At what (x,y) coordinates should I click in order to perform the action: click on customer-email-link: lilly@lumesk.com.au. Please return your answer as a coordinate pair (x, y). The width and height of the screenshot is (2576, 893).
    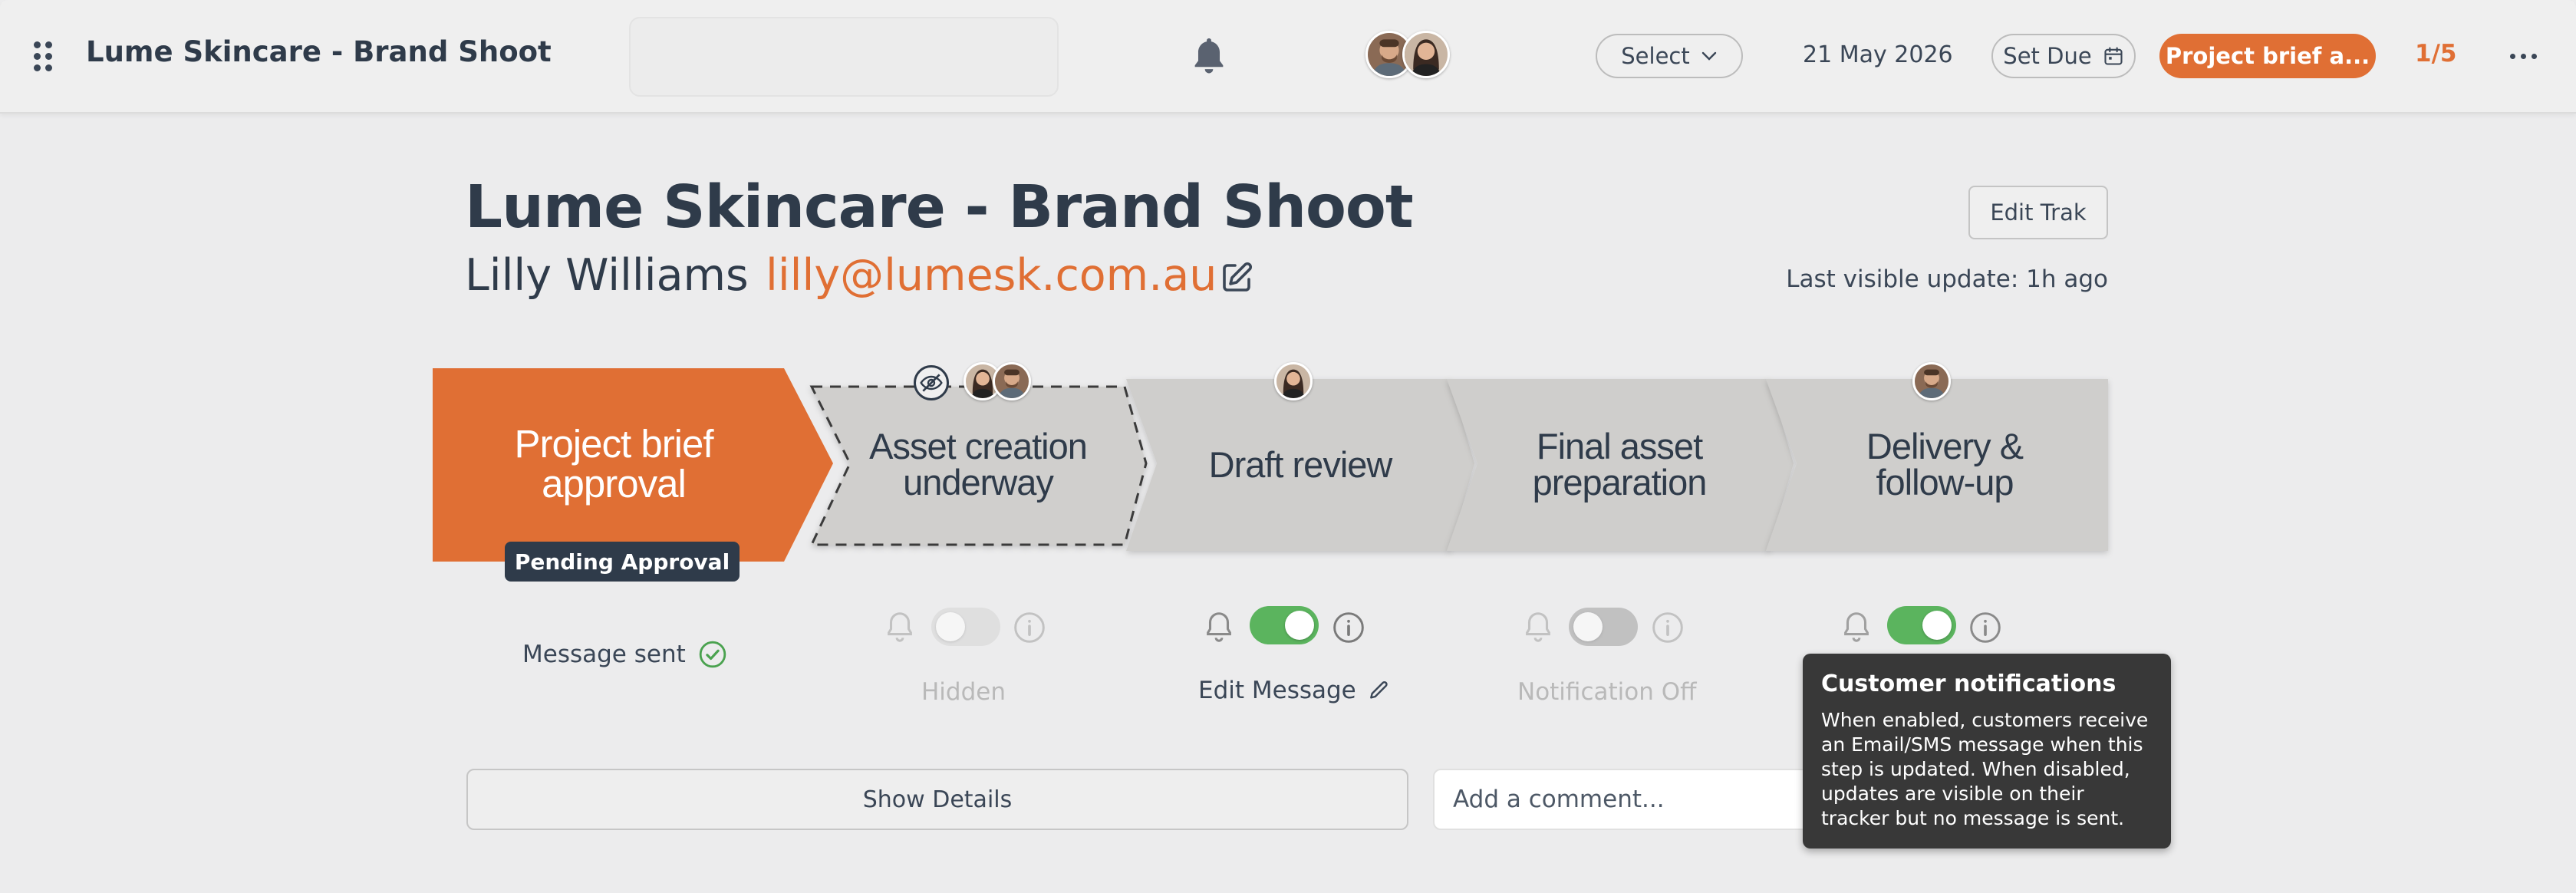
    Looking at the image, I should click on (991, 275).